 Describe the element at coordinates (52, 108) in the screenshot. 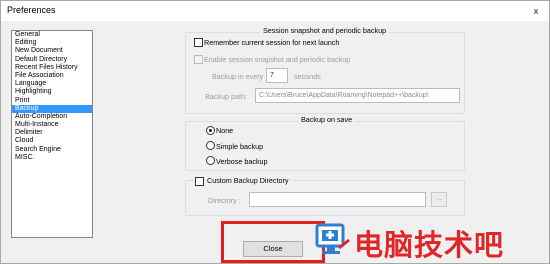

I see `category-item-backup: Backup` at that location.